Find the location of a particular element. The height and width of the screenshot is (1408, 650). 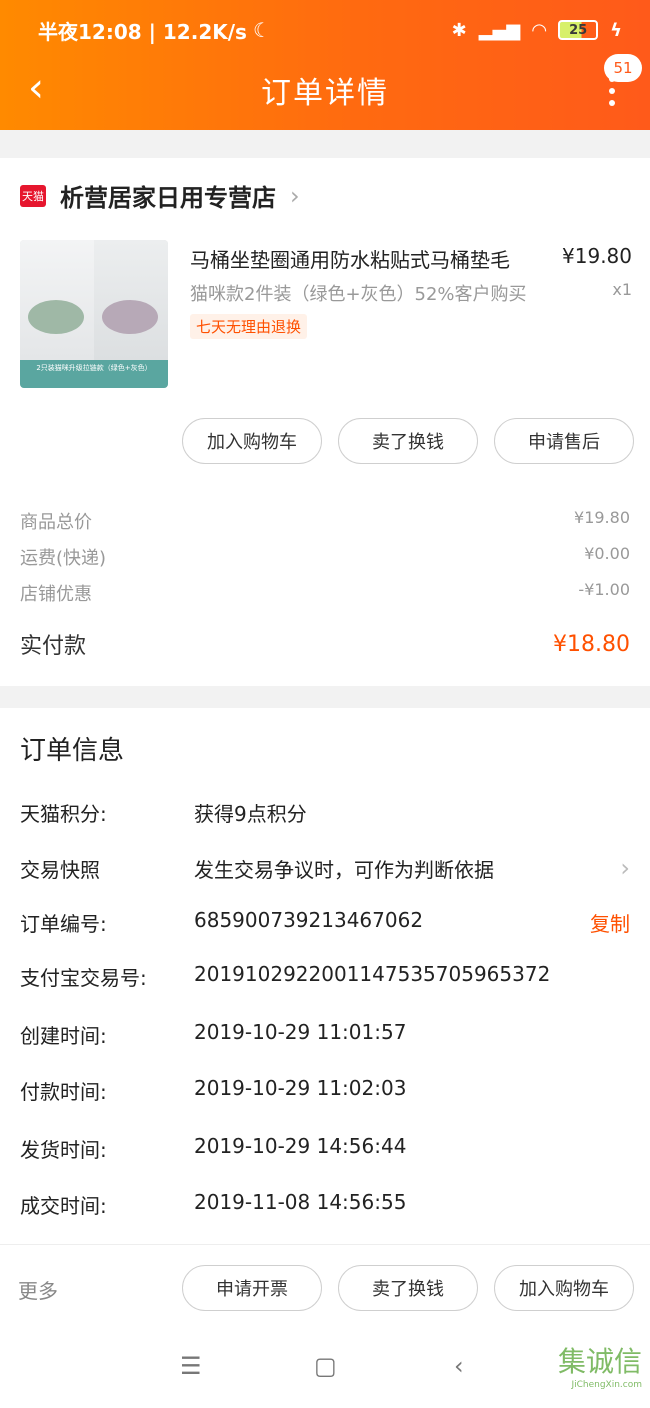

watermark-text: 集诚信 is located at coordinates (599, 1361).